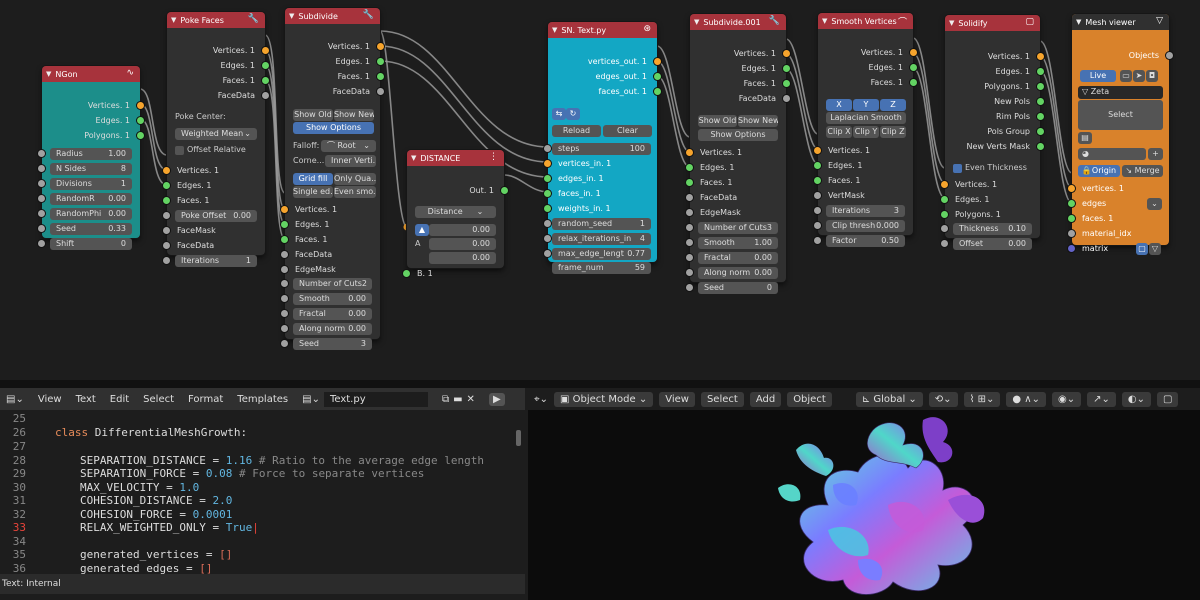 The width and height of the screenshot is (1200, 600). What do you see at coordinates (1112, 154) in the screenshot?
I see `material-icon: ◕` at bounding box center [1112, 154].